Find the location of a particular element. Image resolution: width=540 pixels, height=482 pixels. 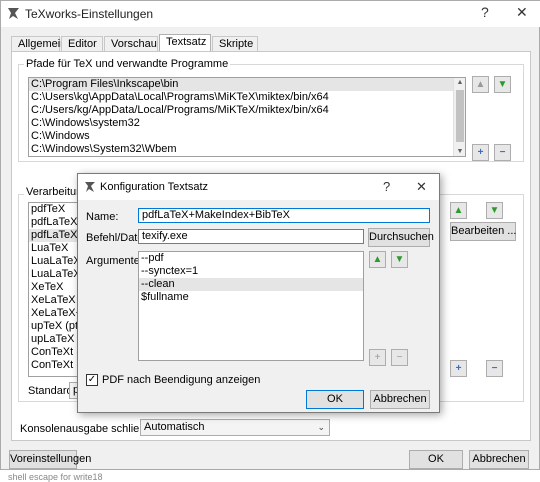

dialog-ok-button: OK is located at coordinates (335, 399).